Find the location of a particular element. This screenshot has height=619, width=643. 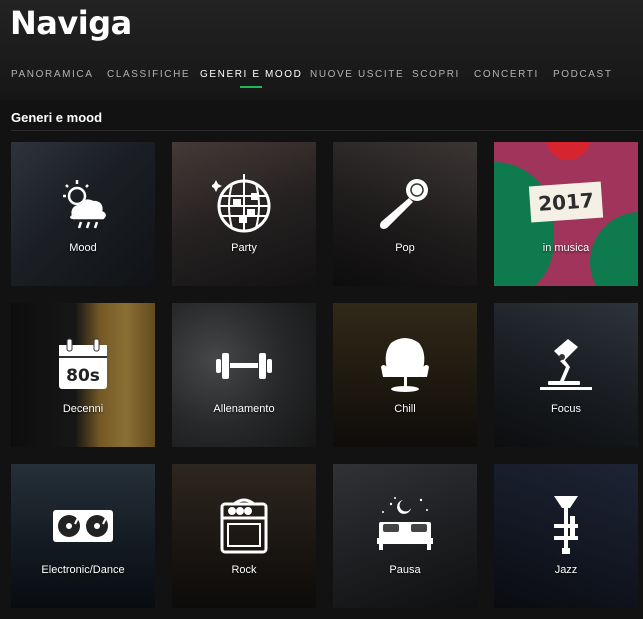

tab-podcast: PODCAST is located at coordinates (583, 74).